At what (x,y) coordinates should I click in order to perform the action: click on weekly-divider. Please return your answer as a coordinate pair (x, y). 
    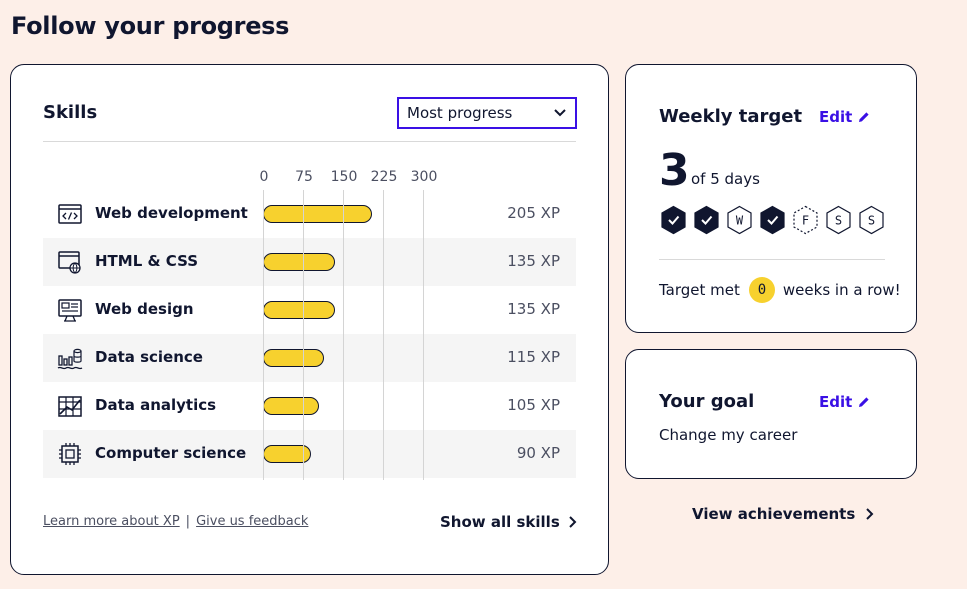
    Looking at the image, I should click on (772, 259).